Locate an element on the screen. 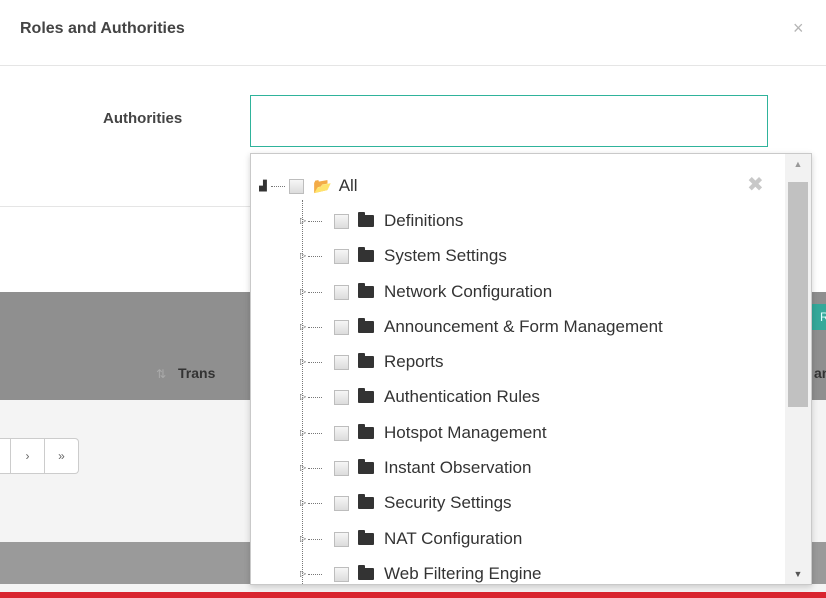 The width and height of the screenshot is (826, 598). tree-node-instant-observation: ▷ Instant Observation is located at coordinates (415, 468).